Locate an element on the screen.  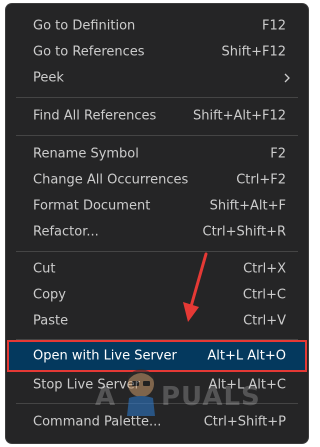
menu-item-shortcut: Ctrl+Shift+R is located at coordinates (244, 232).